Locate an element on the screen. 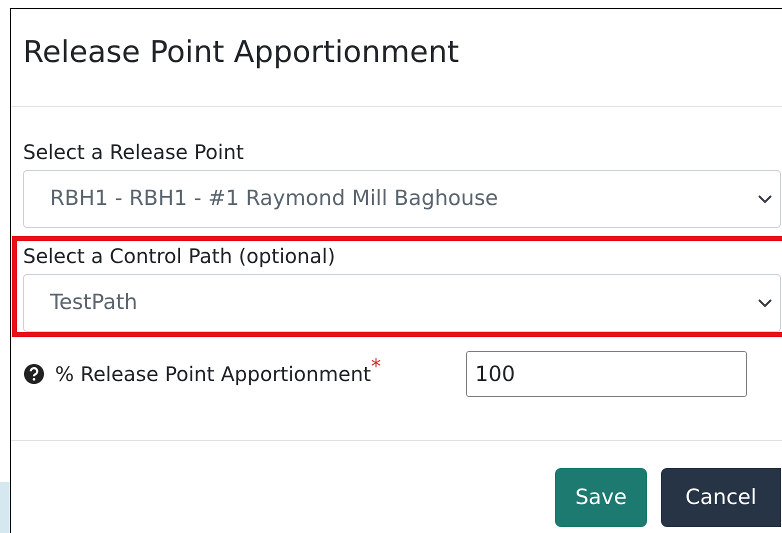  input-field: 100 is located at coordinates (606, 374).